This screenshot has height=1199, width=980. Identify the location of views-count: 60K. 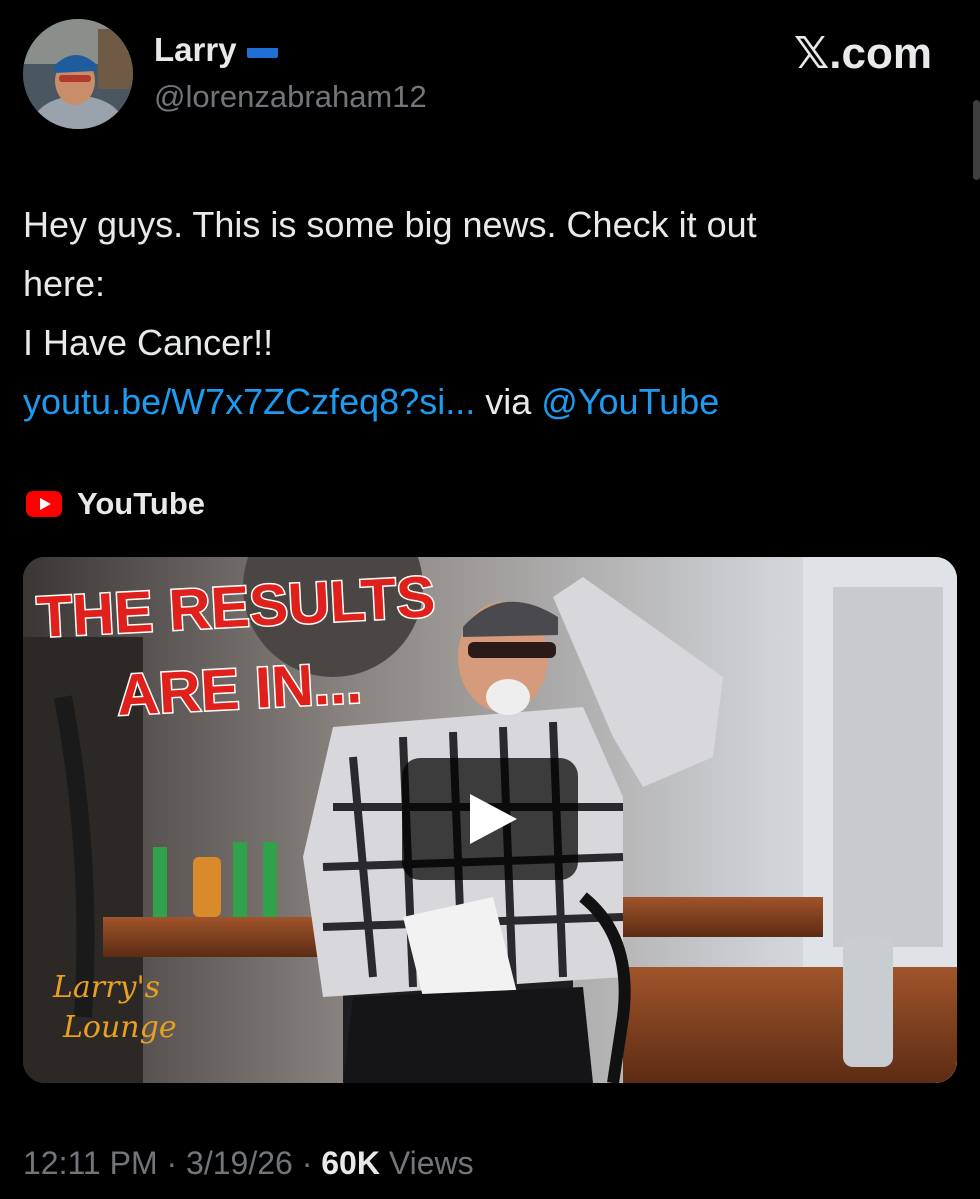
(350, 1163).